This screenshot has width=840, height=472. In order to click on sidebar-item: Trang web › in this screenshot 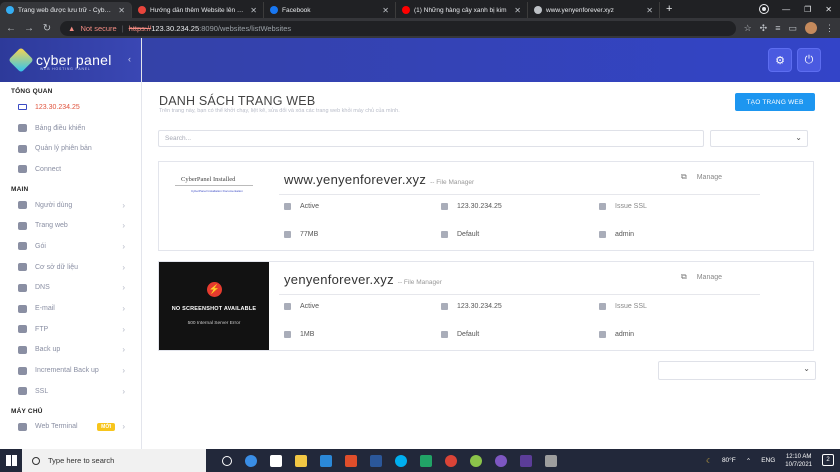, I will do `click(70, 225)`.